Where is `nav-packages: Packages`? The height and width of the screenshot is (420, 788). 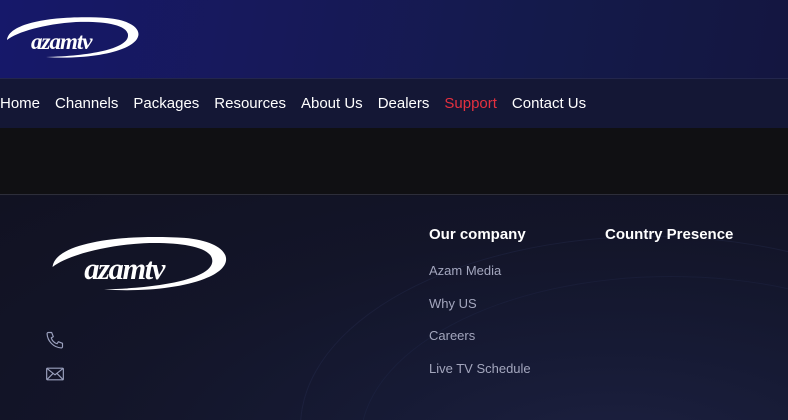
nav-packages: Packages is located at coordinates (166, 103).